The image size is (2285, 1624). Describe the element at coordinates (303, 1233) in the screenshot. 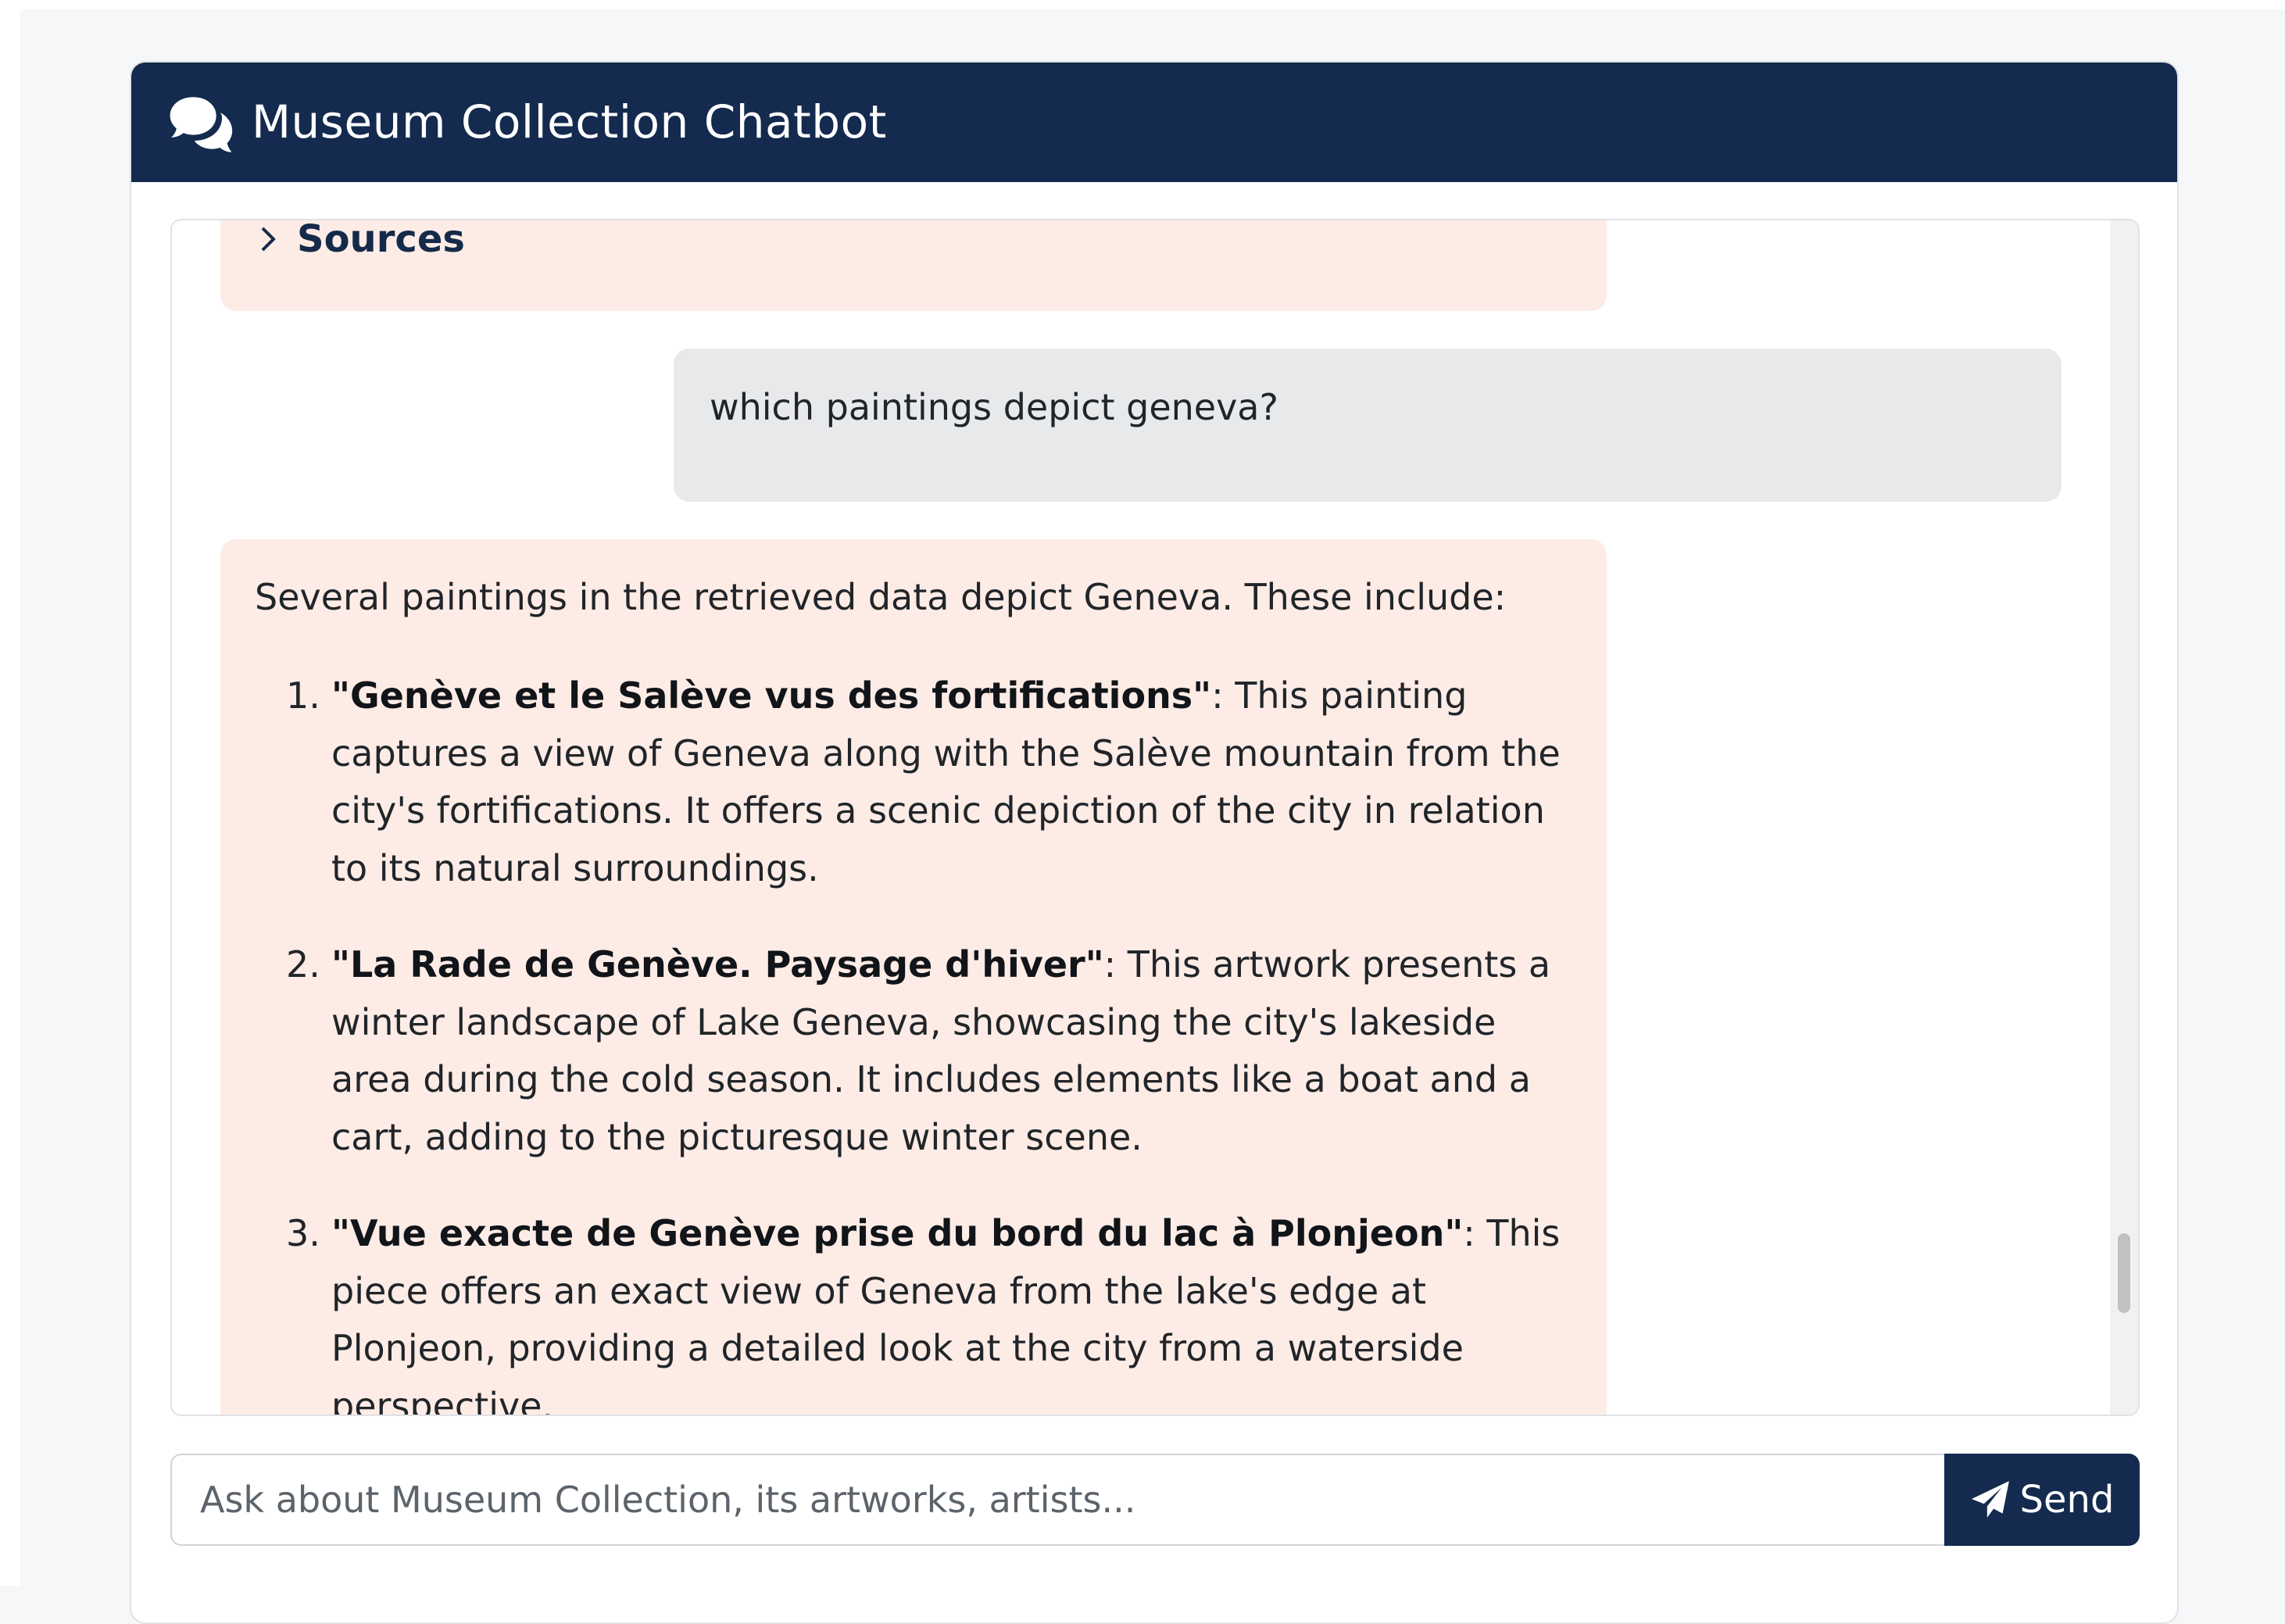

I see `list-item-number: 3.` at that location.